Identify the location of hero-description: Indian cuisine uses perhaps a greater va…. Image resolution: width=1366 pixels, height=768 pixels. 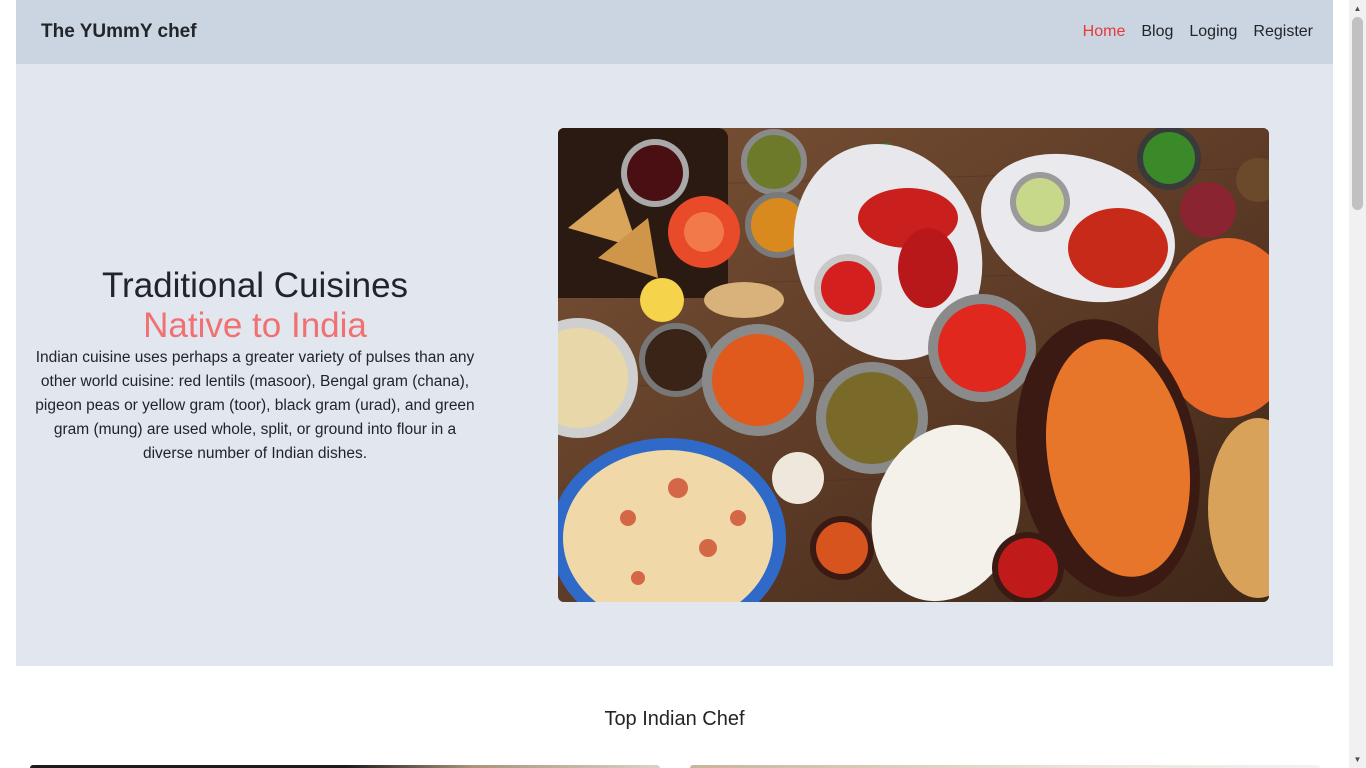
(255, 405).